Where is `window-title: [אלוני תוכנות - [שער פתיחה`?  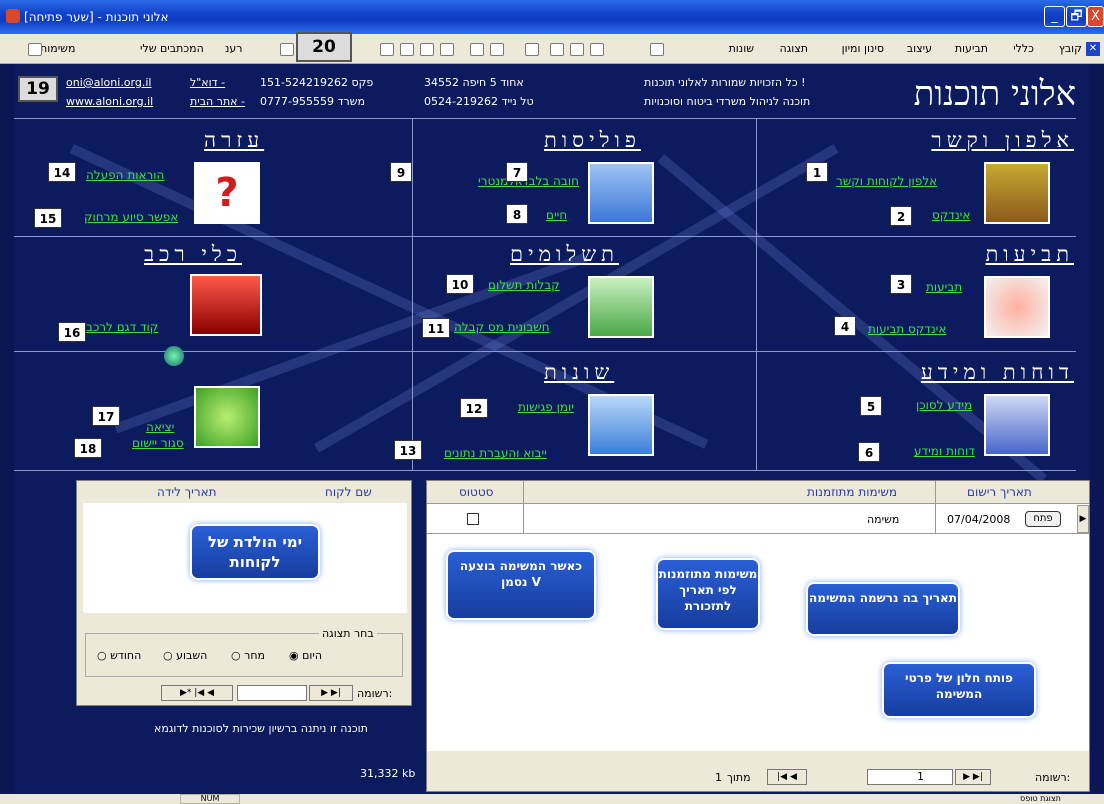
window-title: [אלוני תוכנות - [שער פתיחה is located at coordinates (96, 17).